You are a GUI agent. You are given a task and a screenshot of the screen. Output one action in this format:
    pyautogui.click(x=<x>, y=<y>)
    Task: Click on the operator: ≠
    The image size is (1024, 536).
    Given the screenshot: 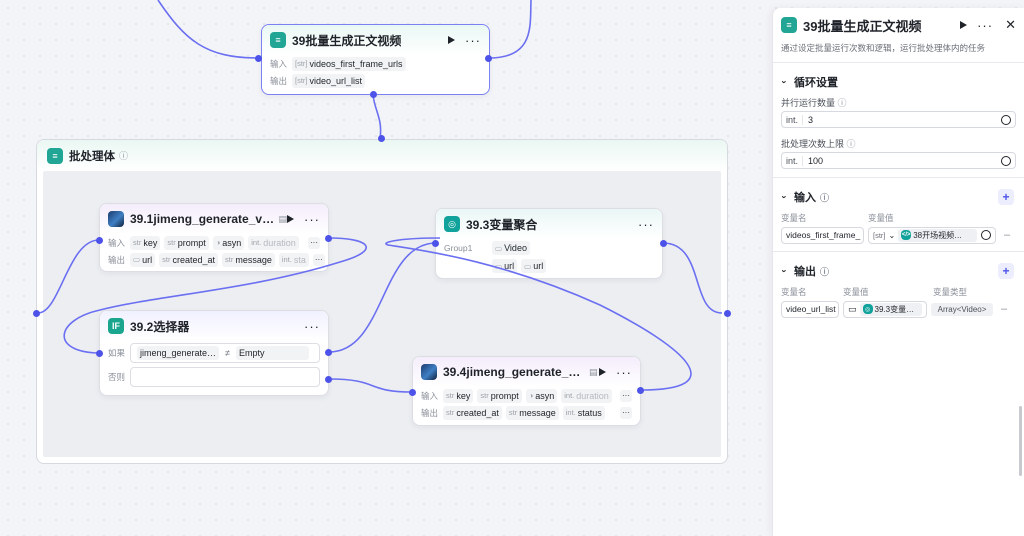 What is the action you would take?
    pyautogui.click(x=228, y=353)
    